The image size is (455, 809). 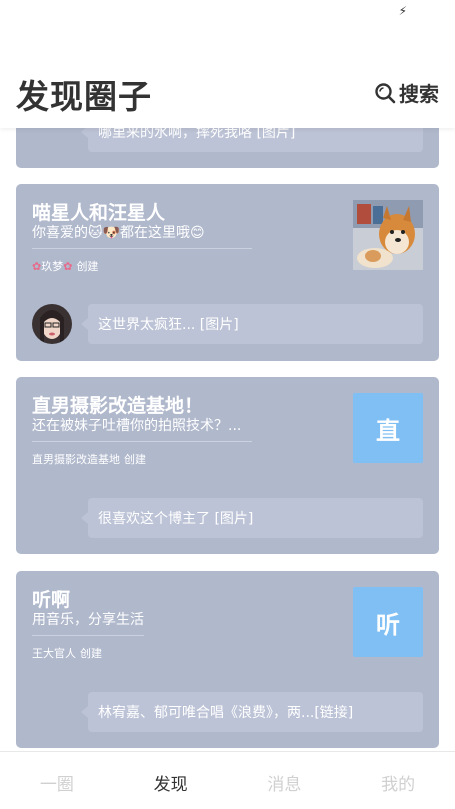 What do you see at coordinates (252, 324) in the screenshot?
I see `latest-post-bubble: 这世界太疯狂... [图片]` at bounding box center [252, 324].